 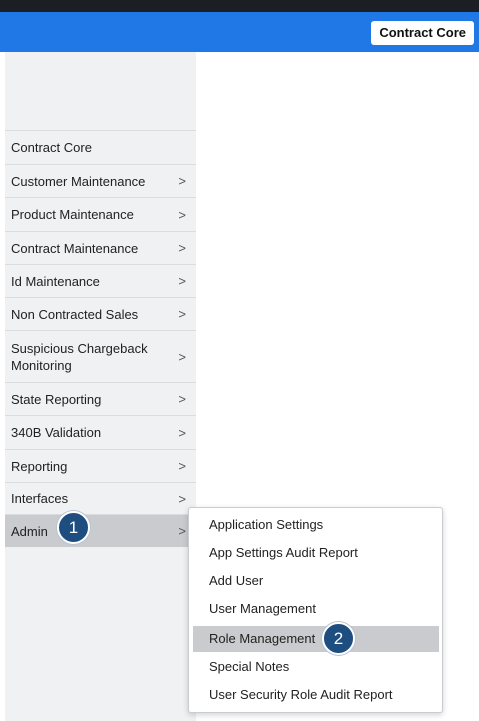 I want to click on sidebar-item-state-reporting: State Reporting >, so click(x=100, y=398).